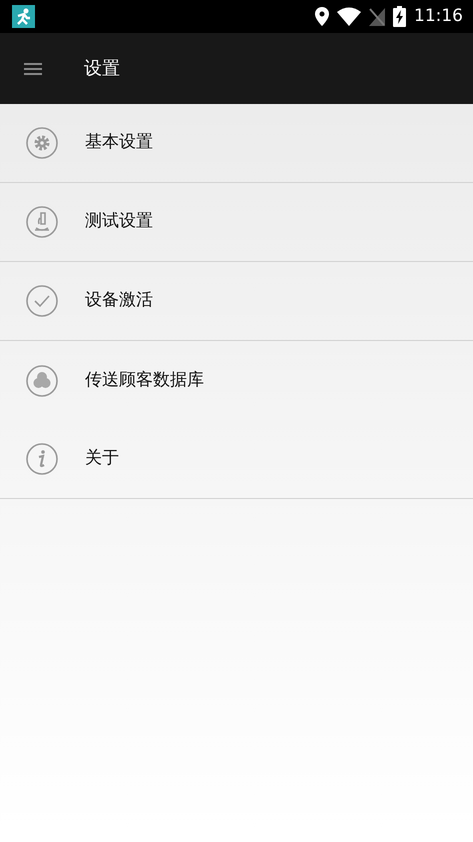  Describe the element at coordinates (236, 459) in the screenshot. I see `menu-item: 关于` at that location.